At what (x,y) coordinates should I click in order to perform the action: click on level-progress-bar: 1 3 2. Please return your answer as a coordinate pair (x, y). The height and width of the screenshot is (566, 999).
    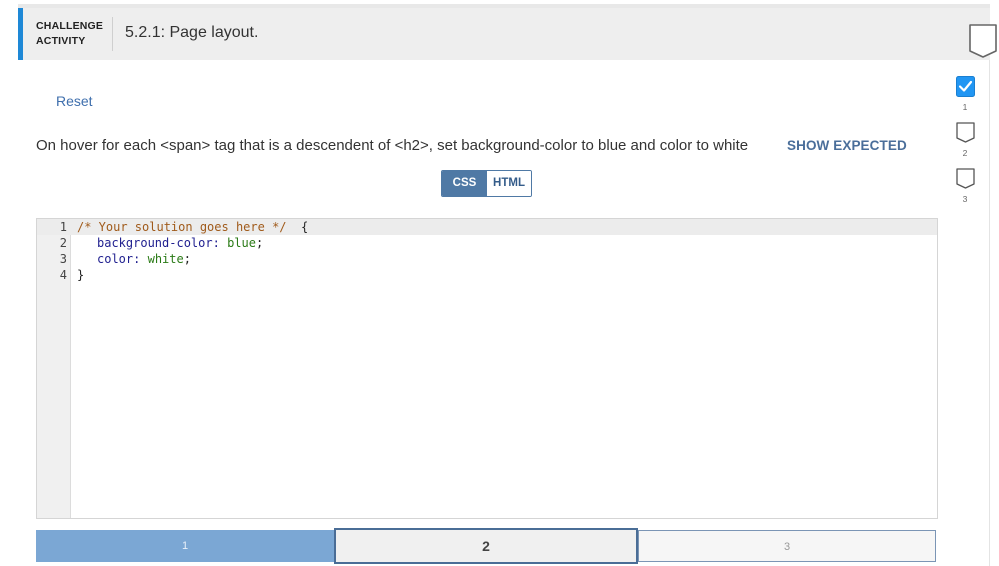
    Looking at the image, I should click on (486, 546).